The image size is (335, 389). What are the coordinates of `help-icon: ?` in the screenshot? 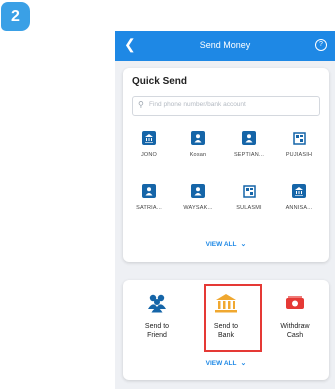 It's located at (321, 45).